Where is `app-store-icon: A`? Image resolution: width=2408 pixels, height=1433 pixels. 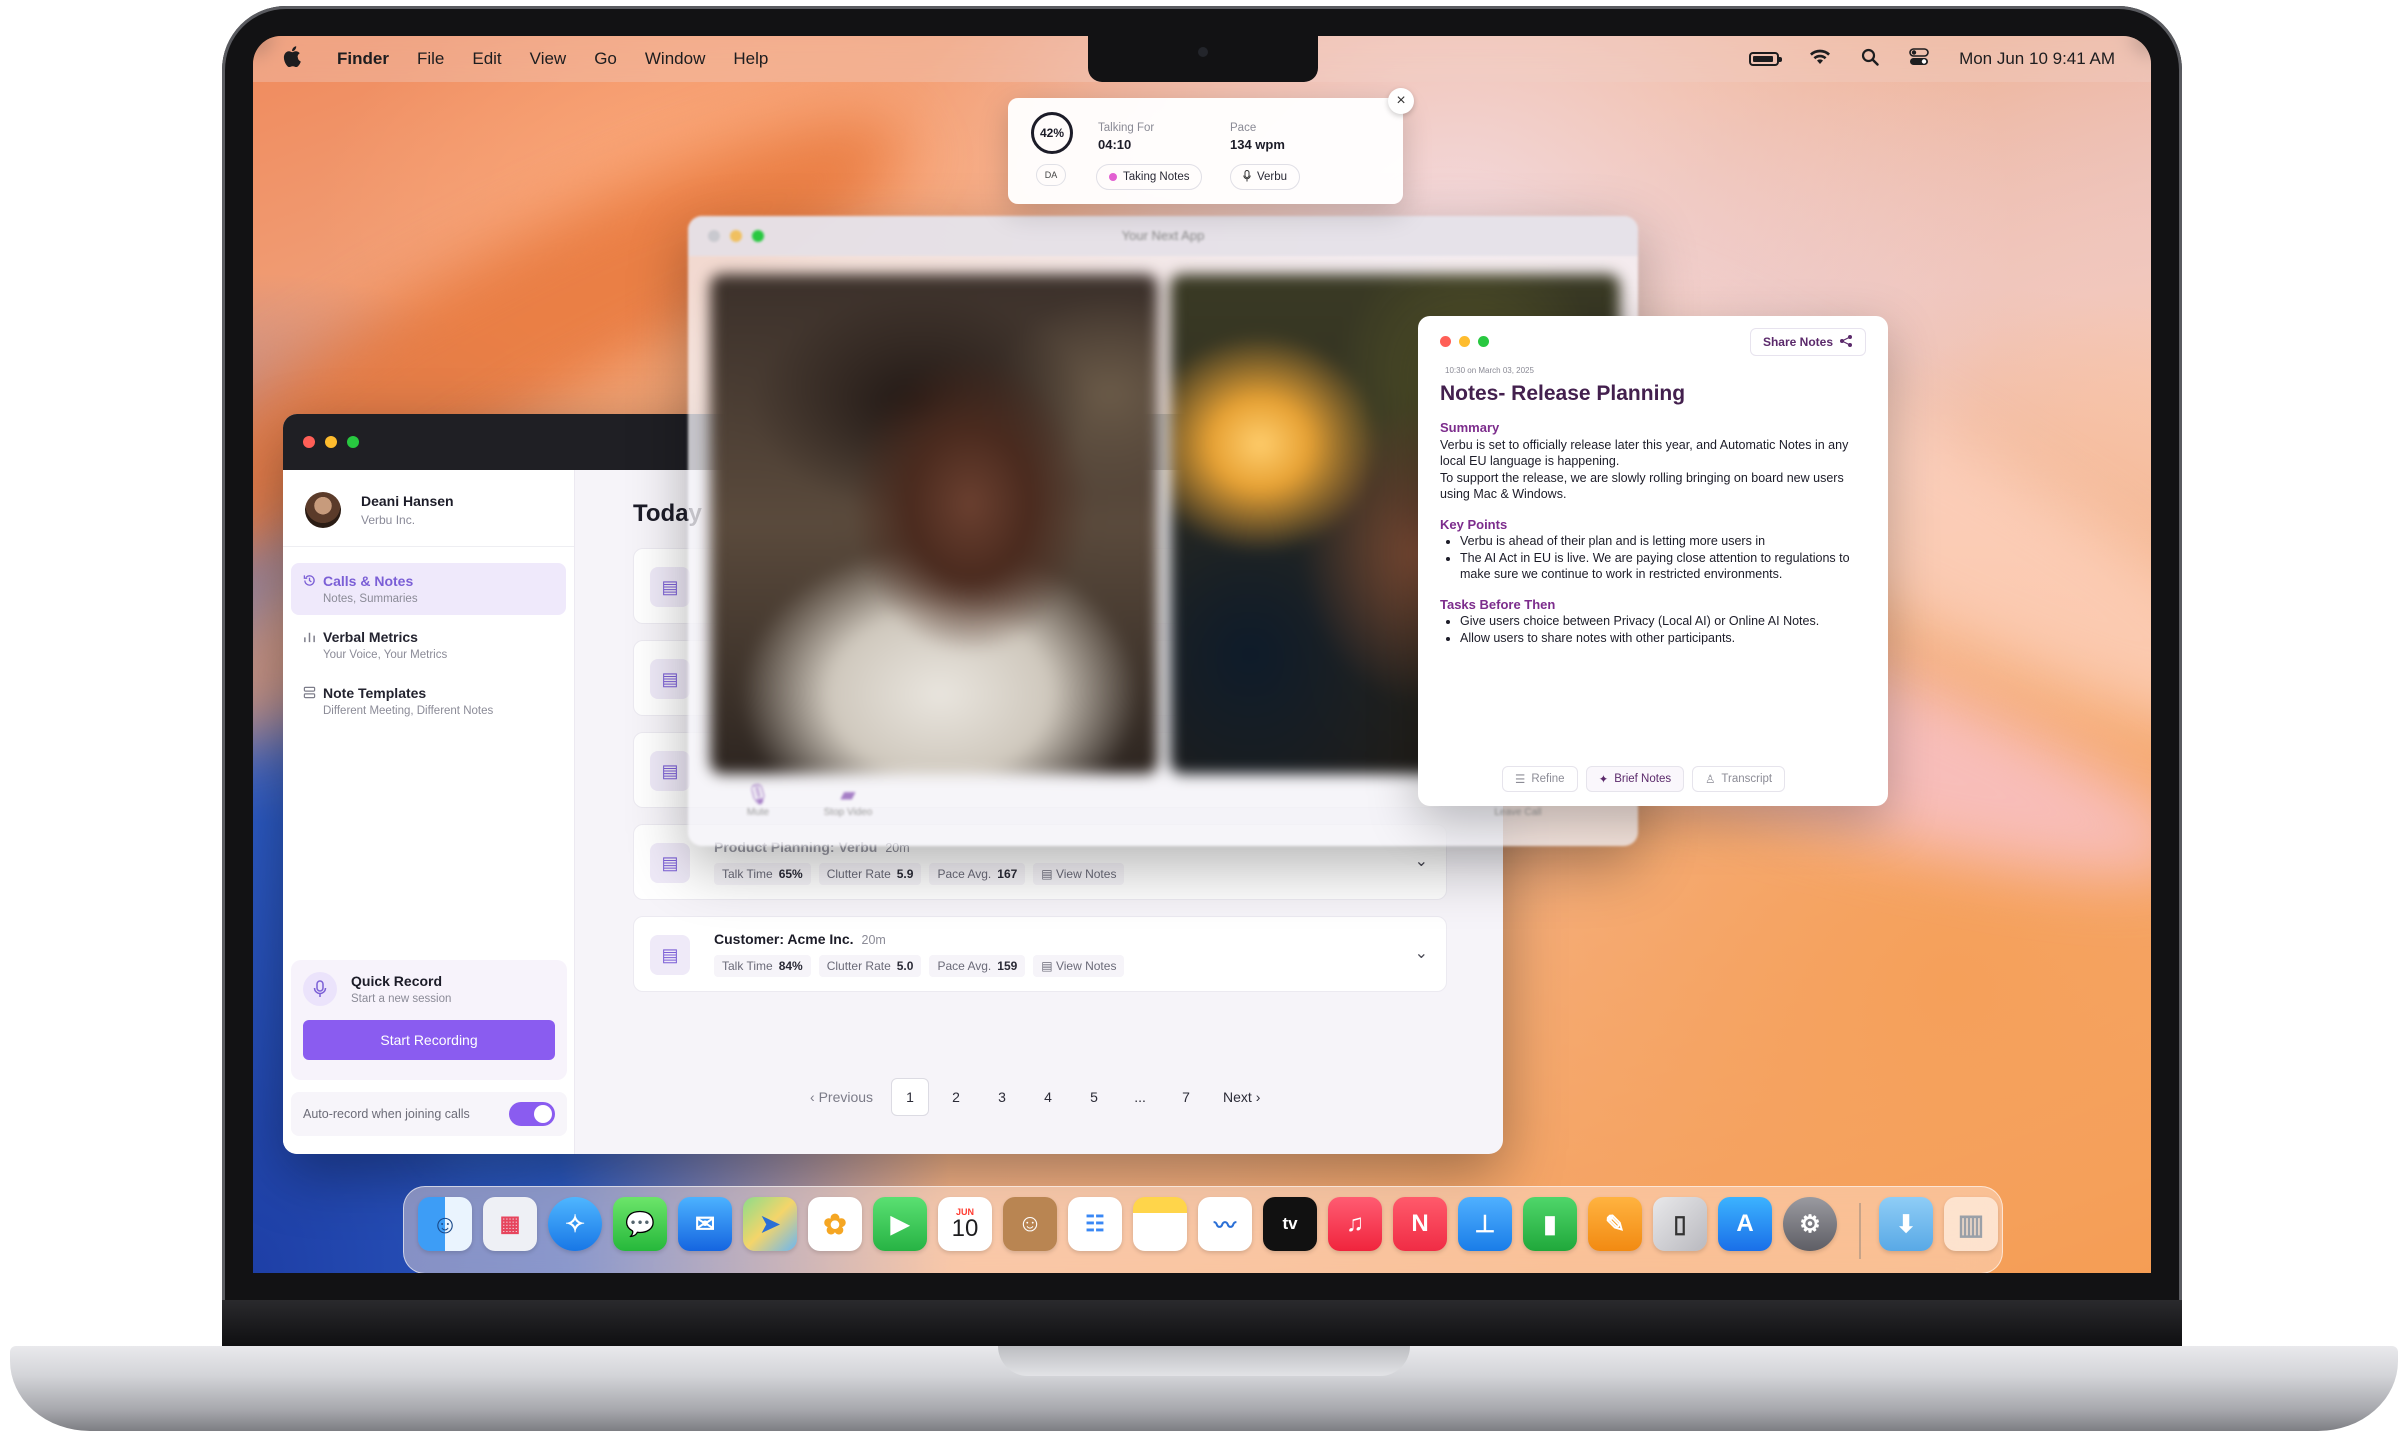 app-store-icon: A is located at coordinates (1745, 1224).